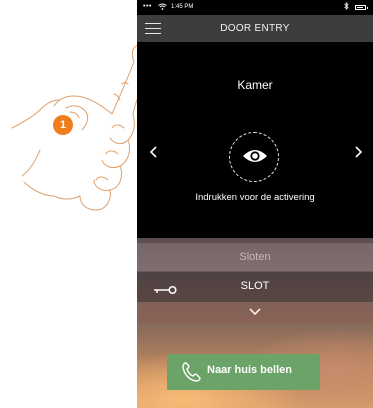 The height and width of the screenshot is (408, 373). I want to click on lock-item-slot: SLOT, so click(255, 287).